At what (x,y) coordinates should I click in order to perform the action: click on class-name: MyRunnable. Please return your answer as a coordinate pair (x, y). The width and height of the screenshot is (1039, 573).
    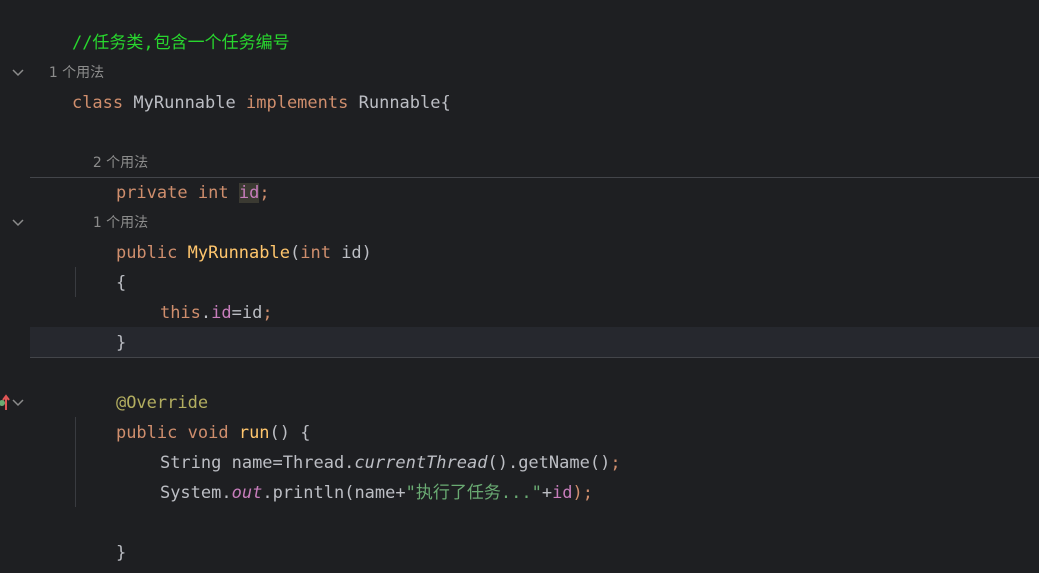
    Looking at the image, I should click on (184, 103).